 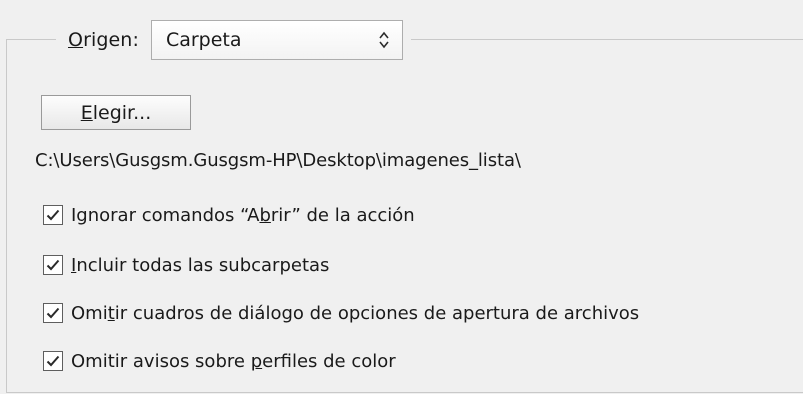 What do you see at coordinates (200, 265) in the screenshot?
I see `option-label: Incluir todas las subcarpetas` at bounding box center [200, 265].